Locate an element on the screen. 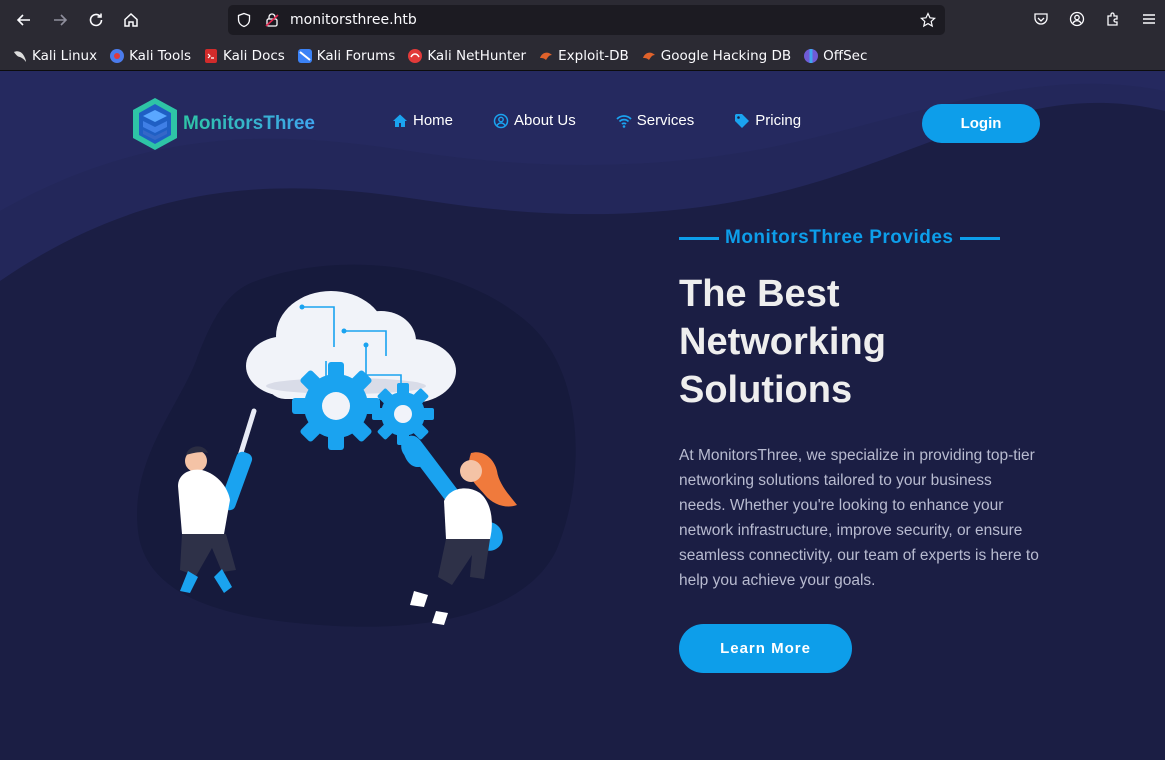 The height and width of the screenshot is (760, 1165). bookmark-exploit-db: Exploit-DB is located at coordinates (583, 56).